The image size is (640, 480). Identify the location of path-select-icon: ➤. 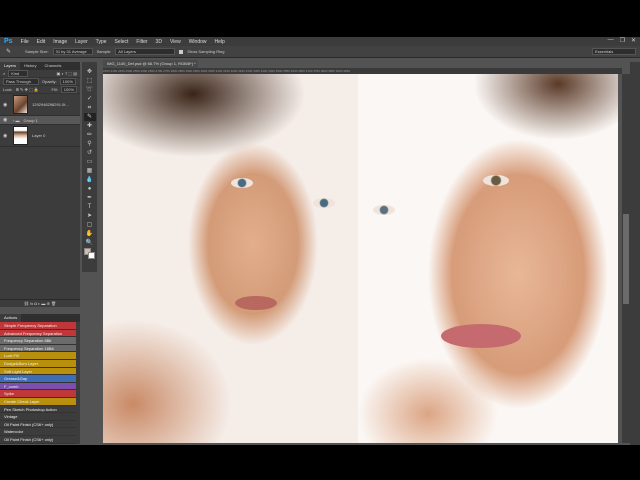
(89, 216).